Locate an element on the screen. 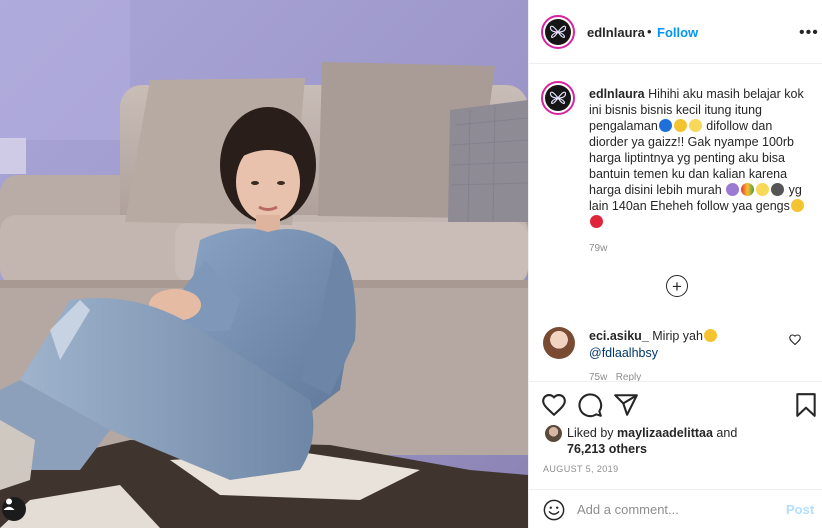 The image size is (822, 528). likes-count-link: 76,213 others is located at coordinates (607, 449).